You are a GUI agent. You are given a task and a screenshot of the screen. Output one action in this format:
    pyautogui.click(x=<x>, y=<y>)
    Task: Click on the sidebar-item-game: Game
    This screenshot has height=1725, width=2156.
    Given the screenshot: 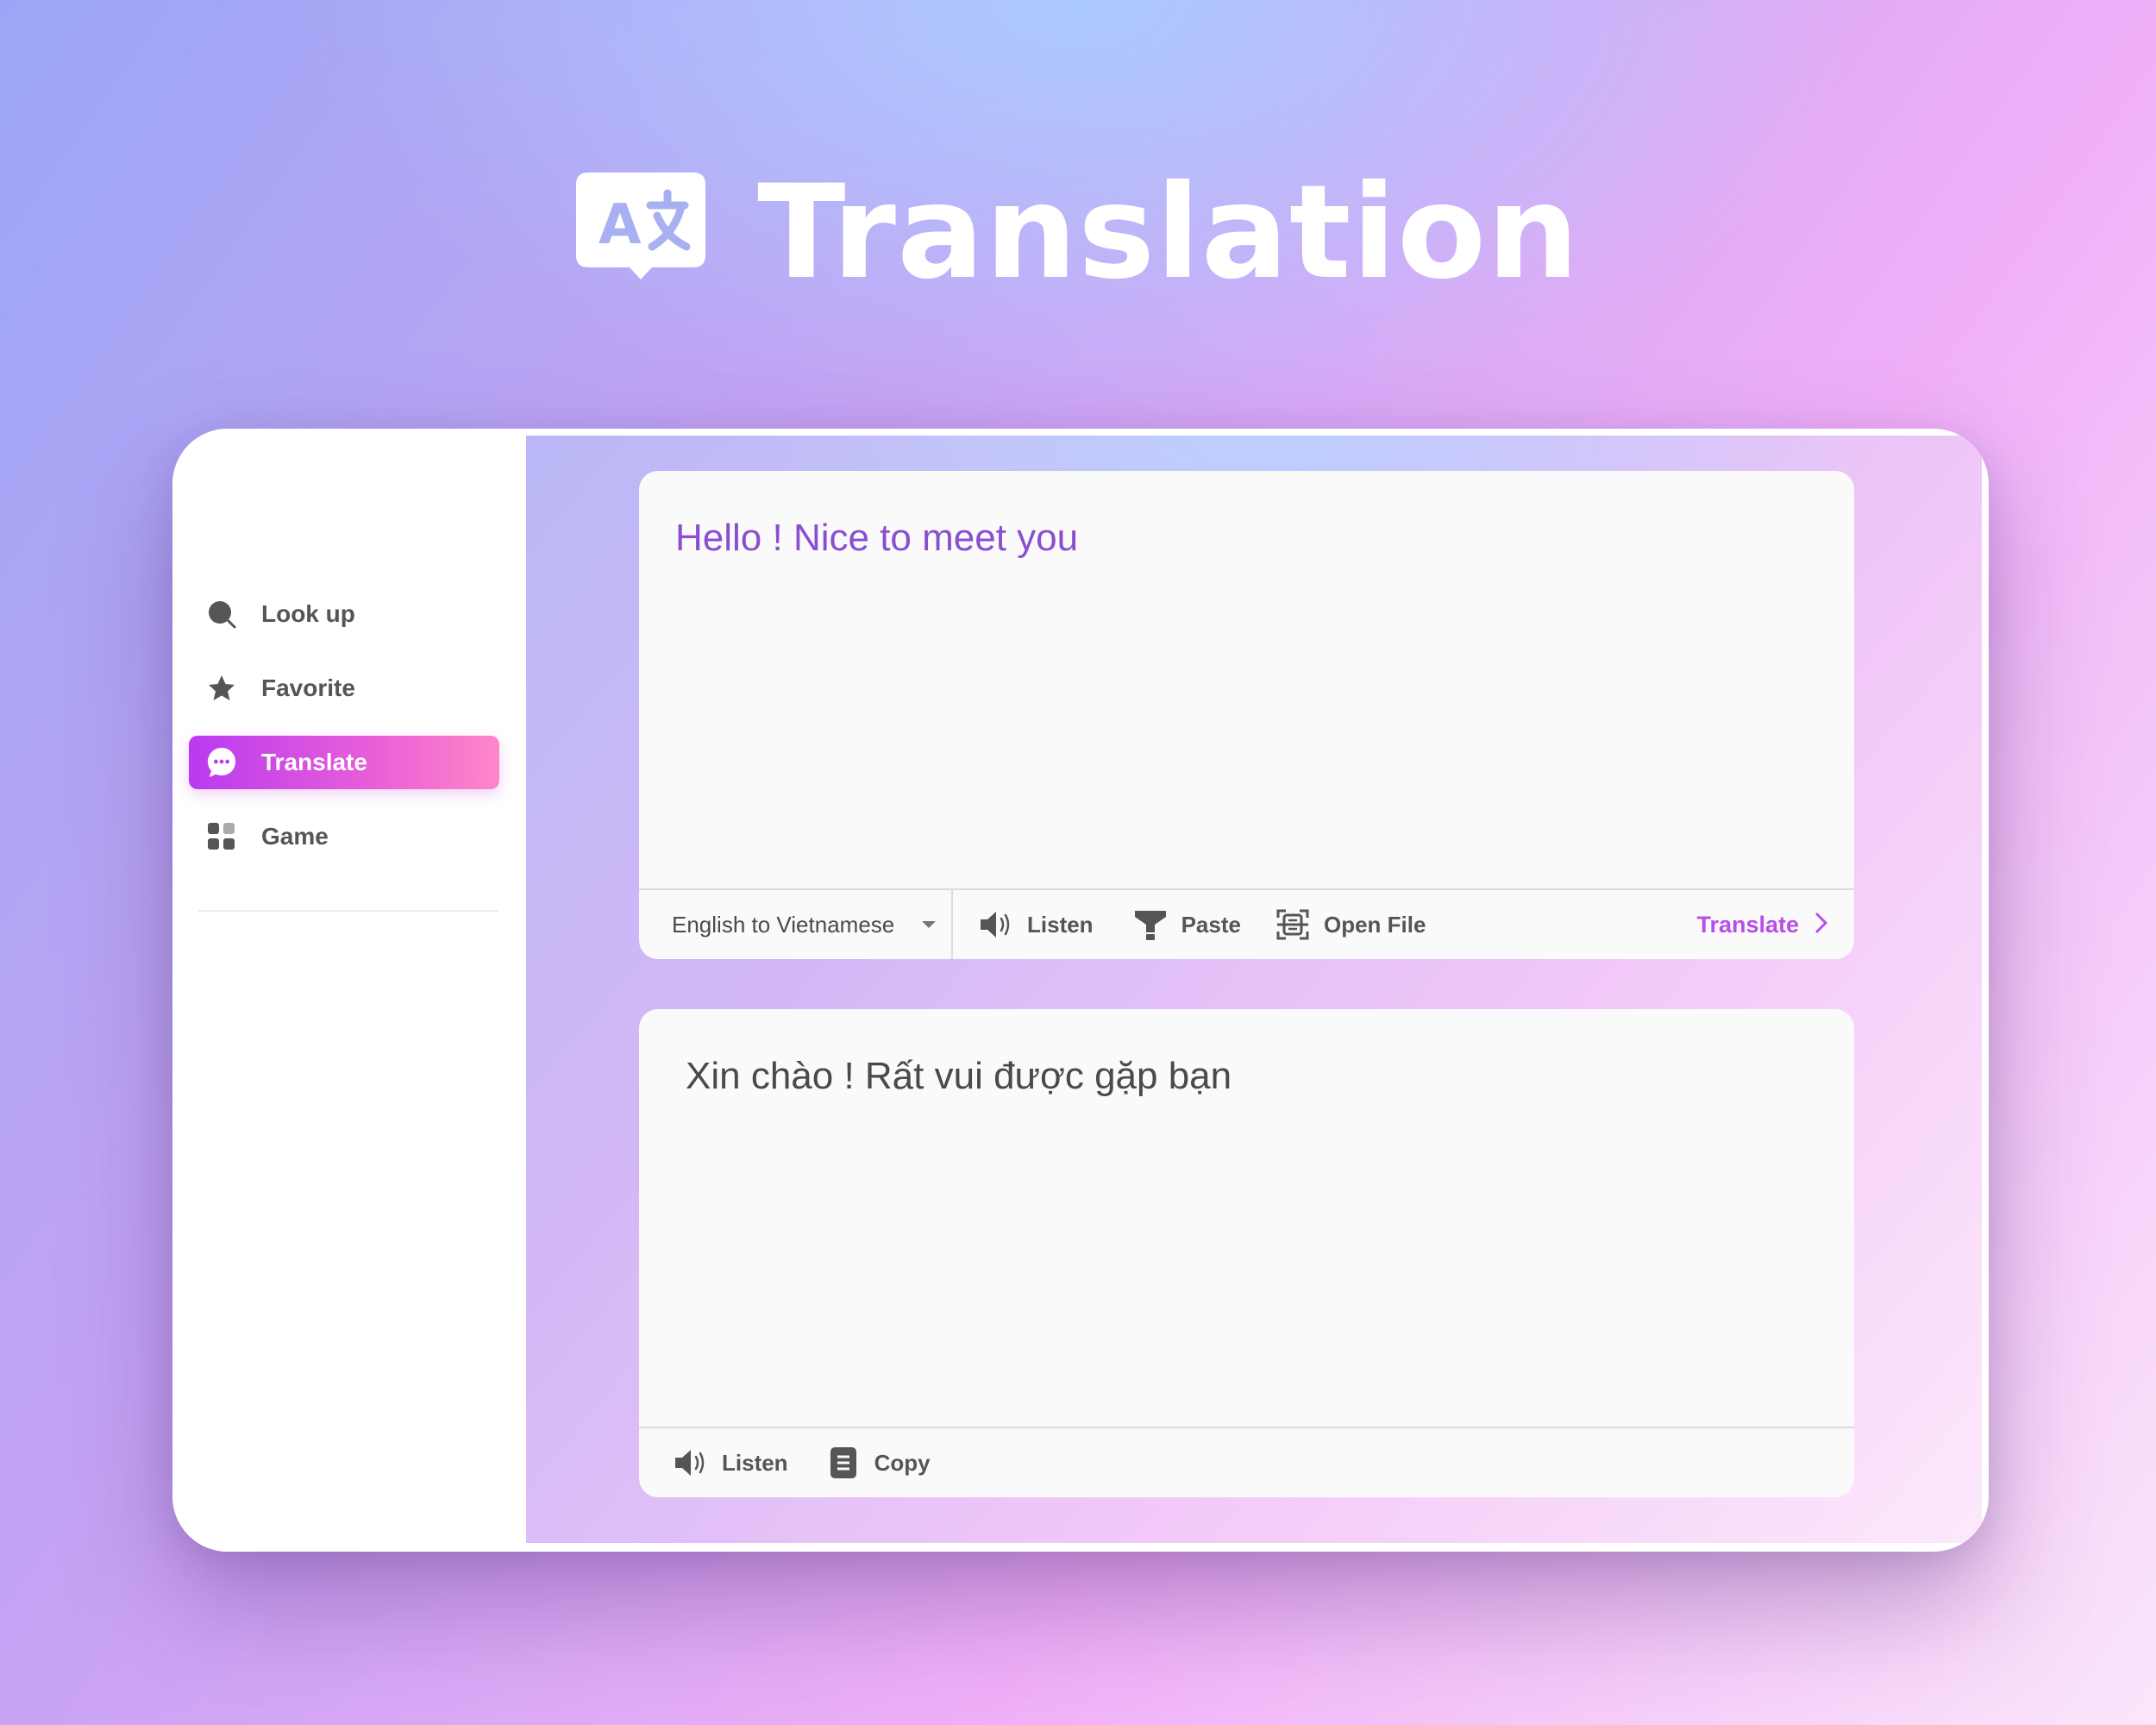 What is the action you would take?
    pyautogui.click(x=344, y=836)
    